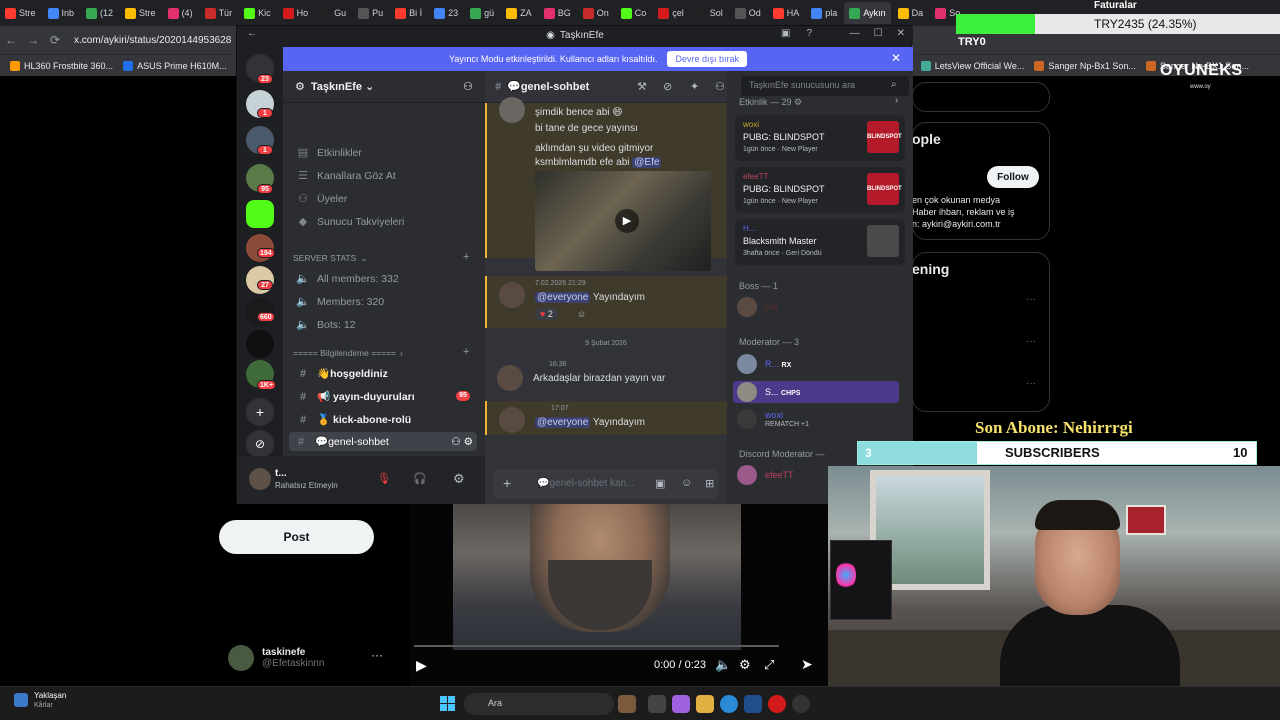 The image size is (1280, 720). What do you see at coordinates (385, 199) in the screenshot?
I see `members-item: ⚇ Üyeler` at bounding box center [385, 199].